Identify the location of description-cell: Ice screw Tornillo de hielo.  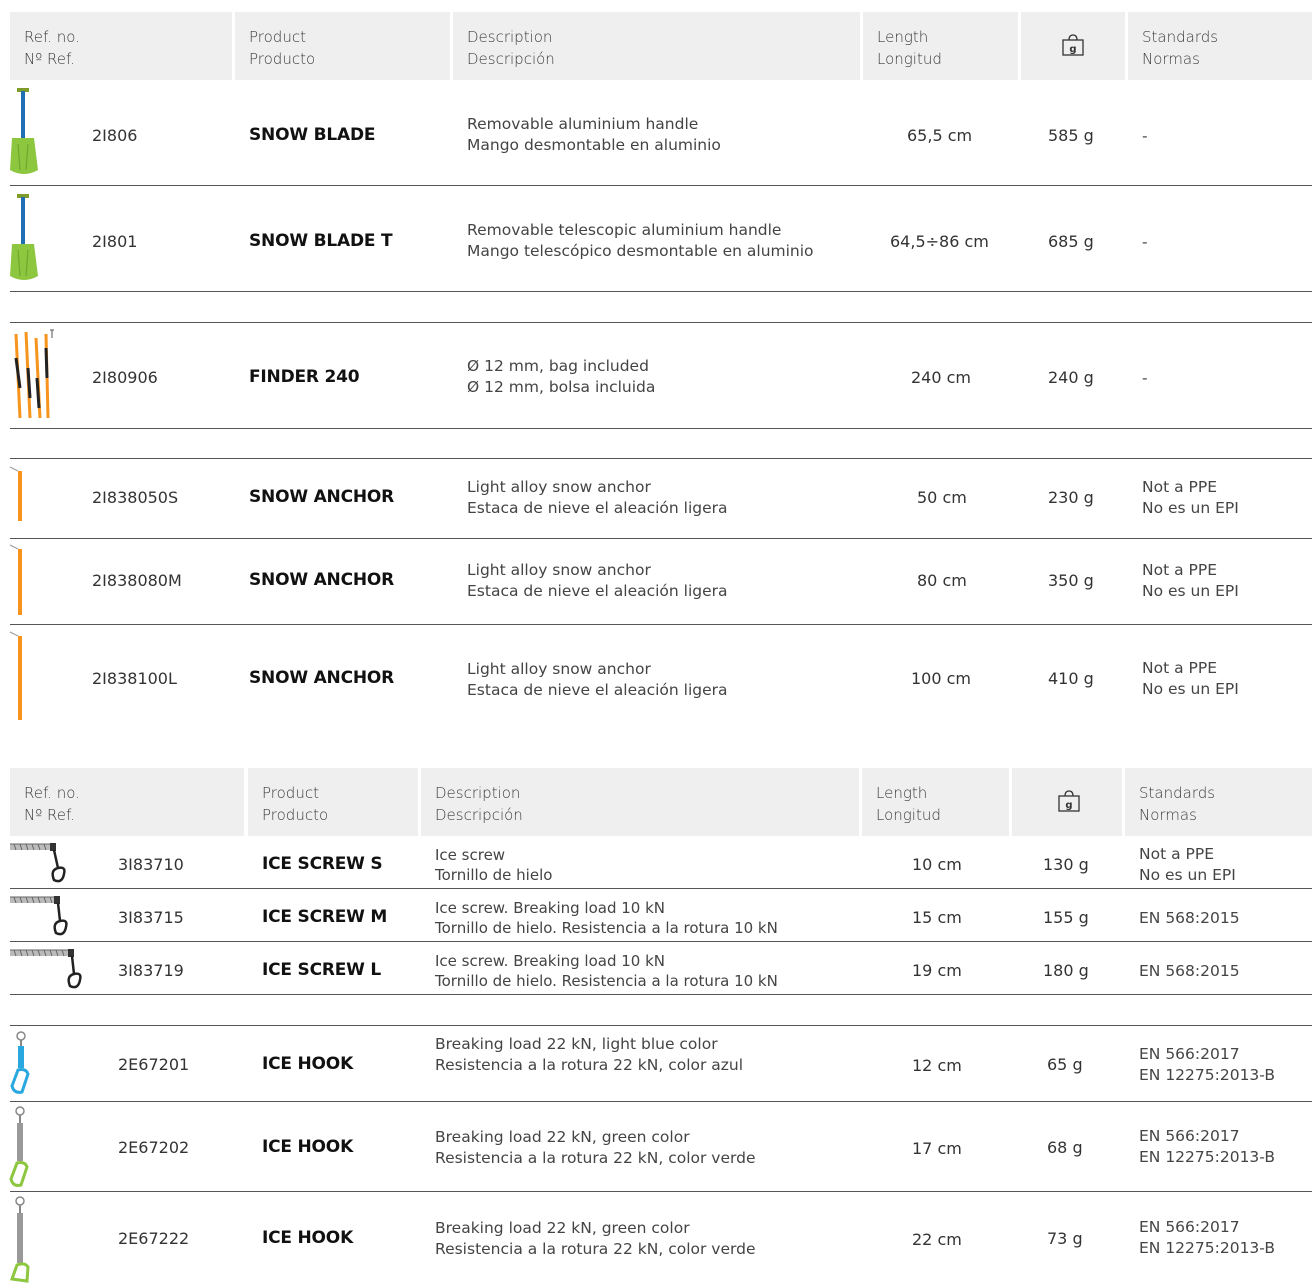
(494, 865).